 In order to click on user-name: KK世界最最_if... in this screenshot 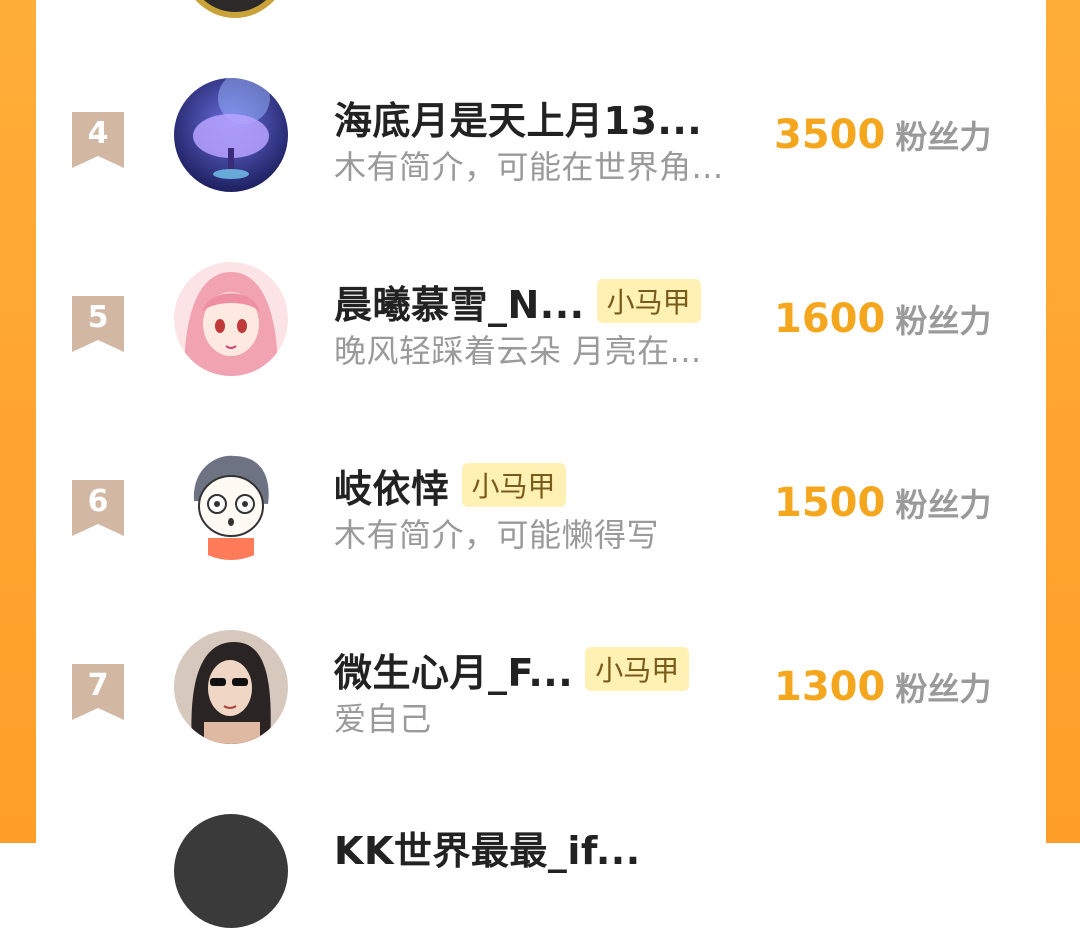, I will do `click(487, 847)`.